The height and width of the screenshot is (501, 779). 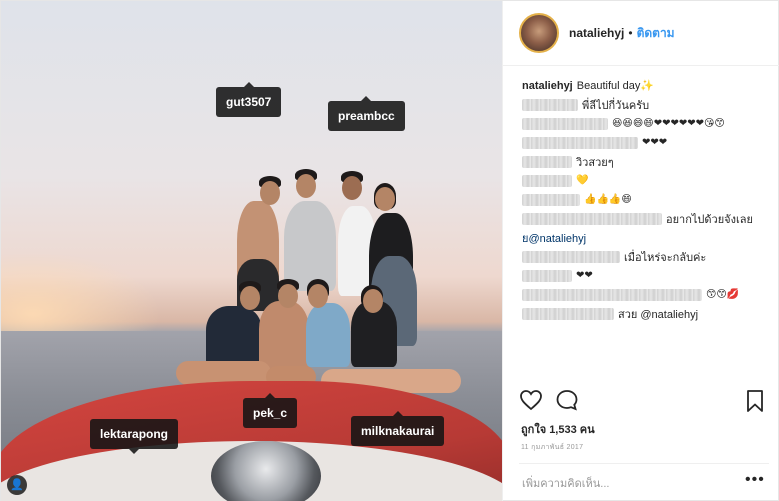 I want to click on follow-button: ติดตาม, so click(x=656, y=33).